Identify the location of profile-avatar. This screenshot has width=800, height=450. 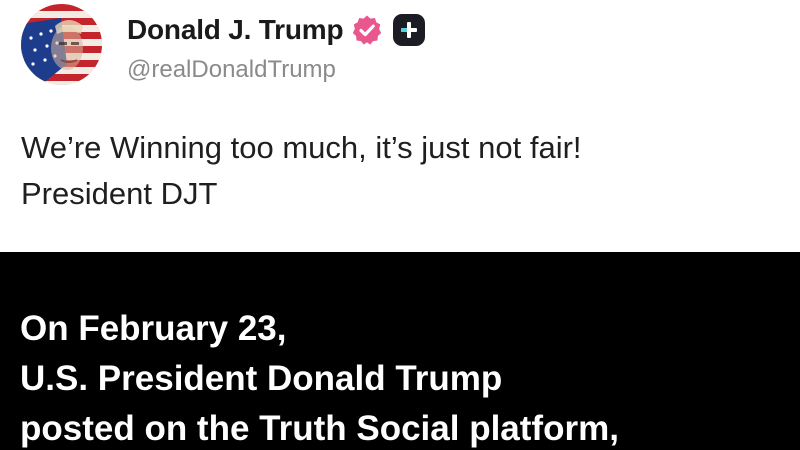
(61, 44).